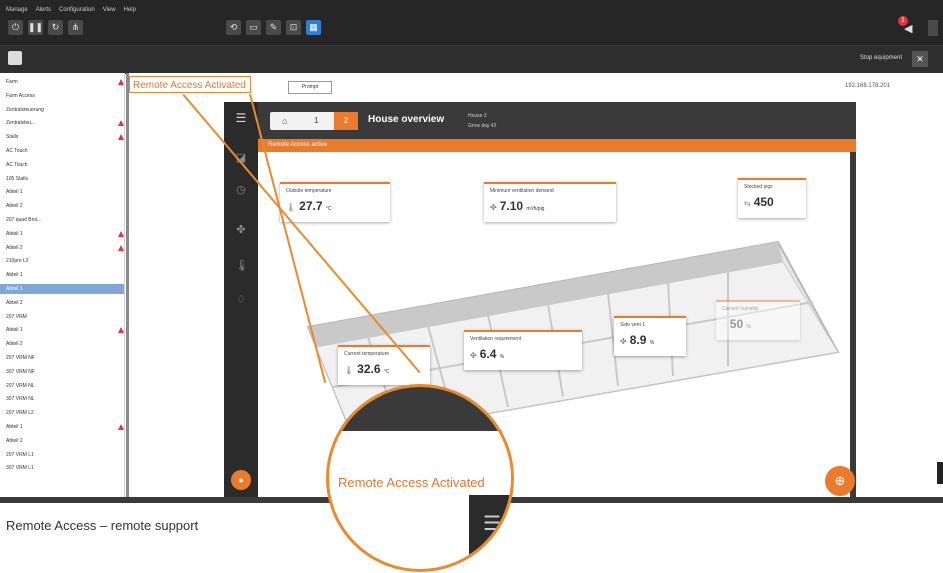  Describe the element at coordinates (62, 179) in the screenshot. I see `tree-item: 105 Stalls` at that location.